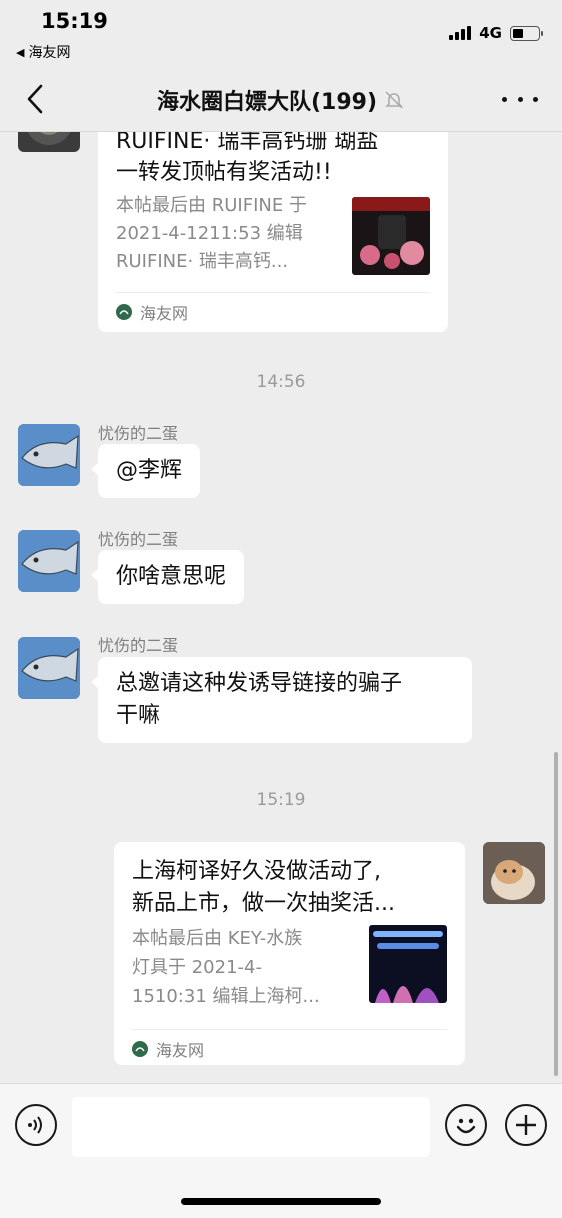 This screenshot has height=1218, width=562. Describe the element at coordinates (171, 576) in the screenshot. I see `message-text: 你啥意思呢` at that location.